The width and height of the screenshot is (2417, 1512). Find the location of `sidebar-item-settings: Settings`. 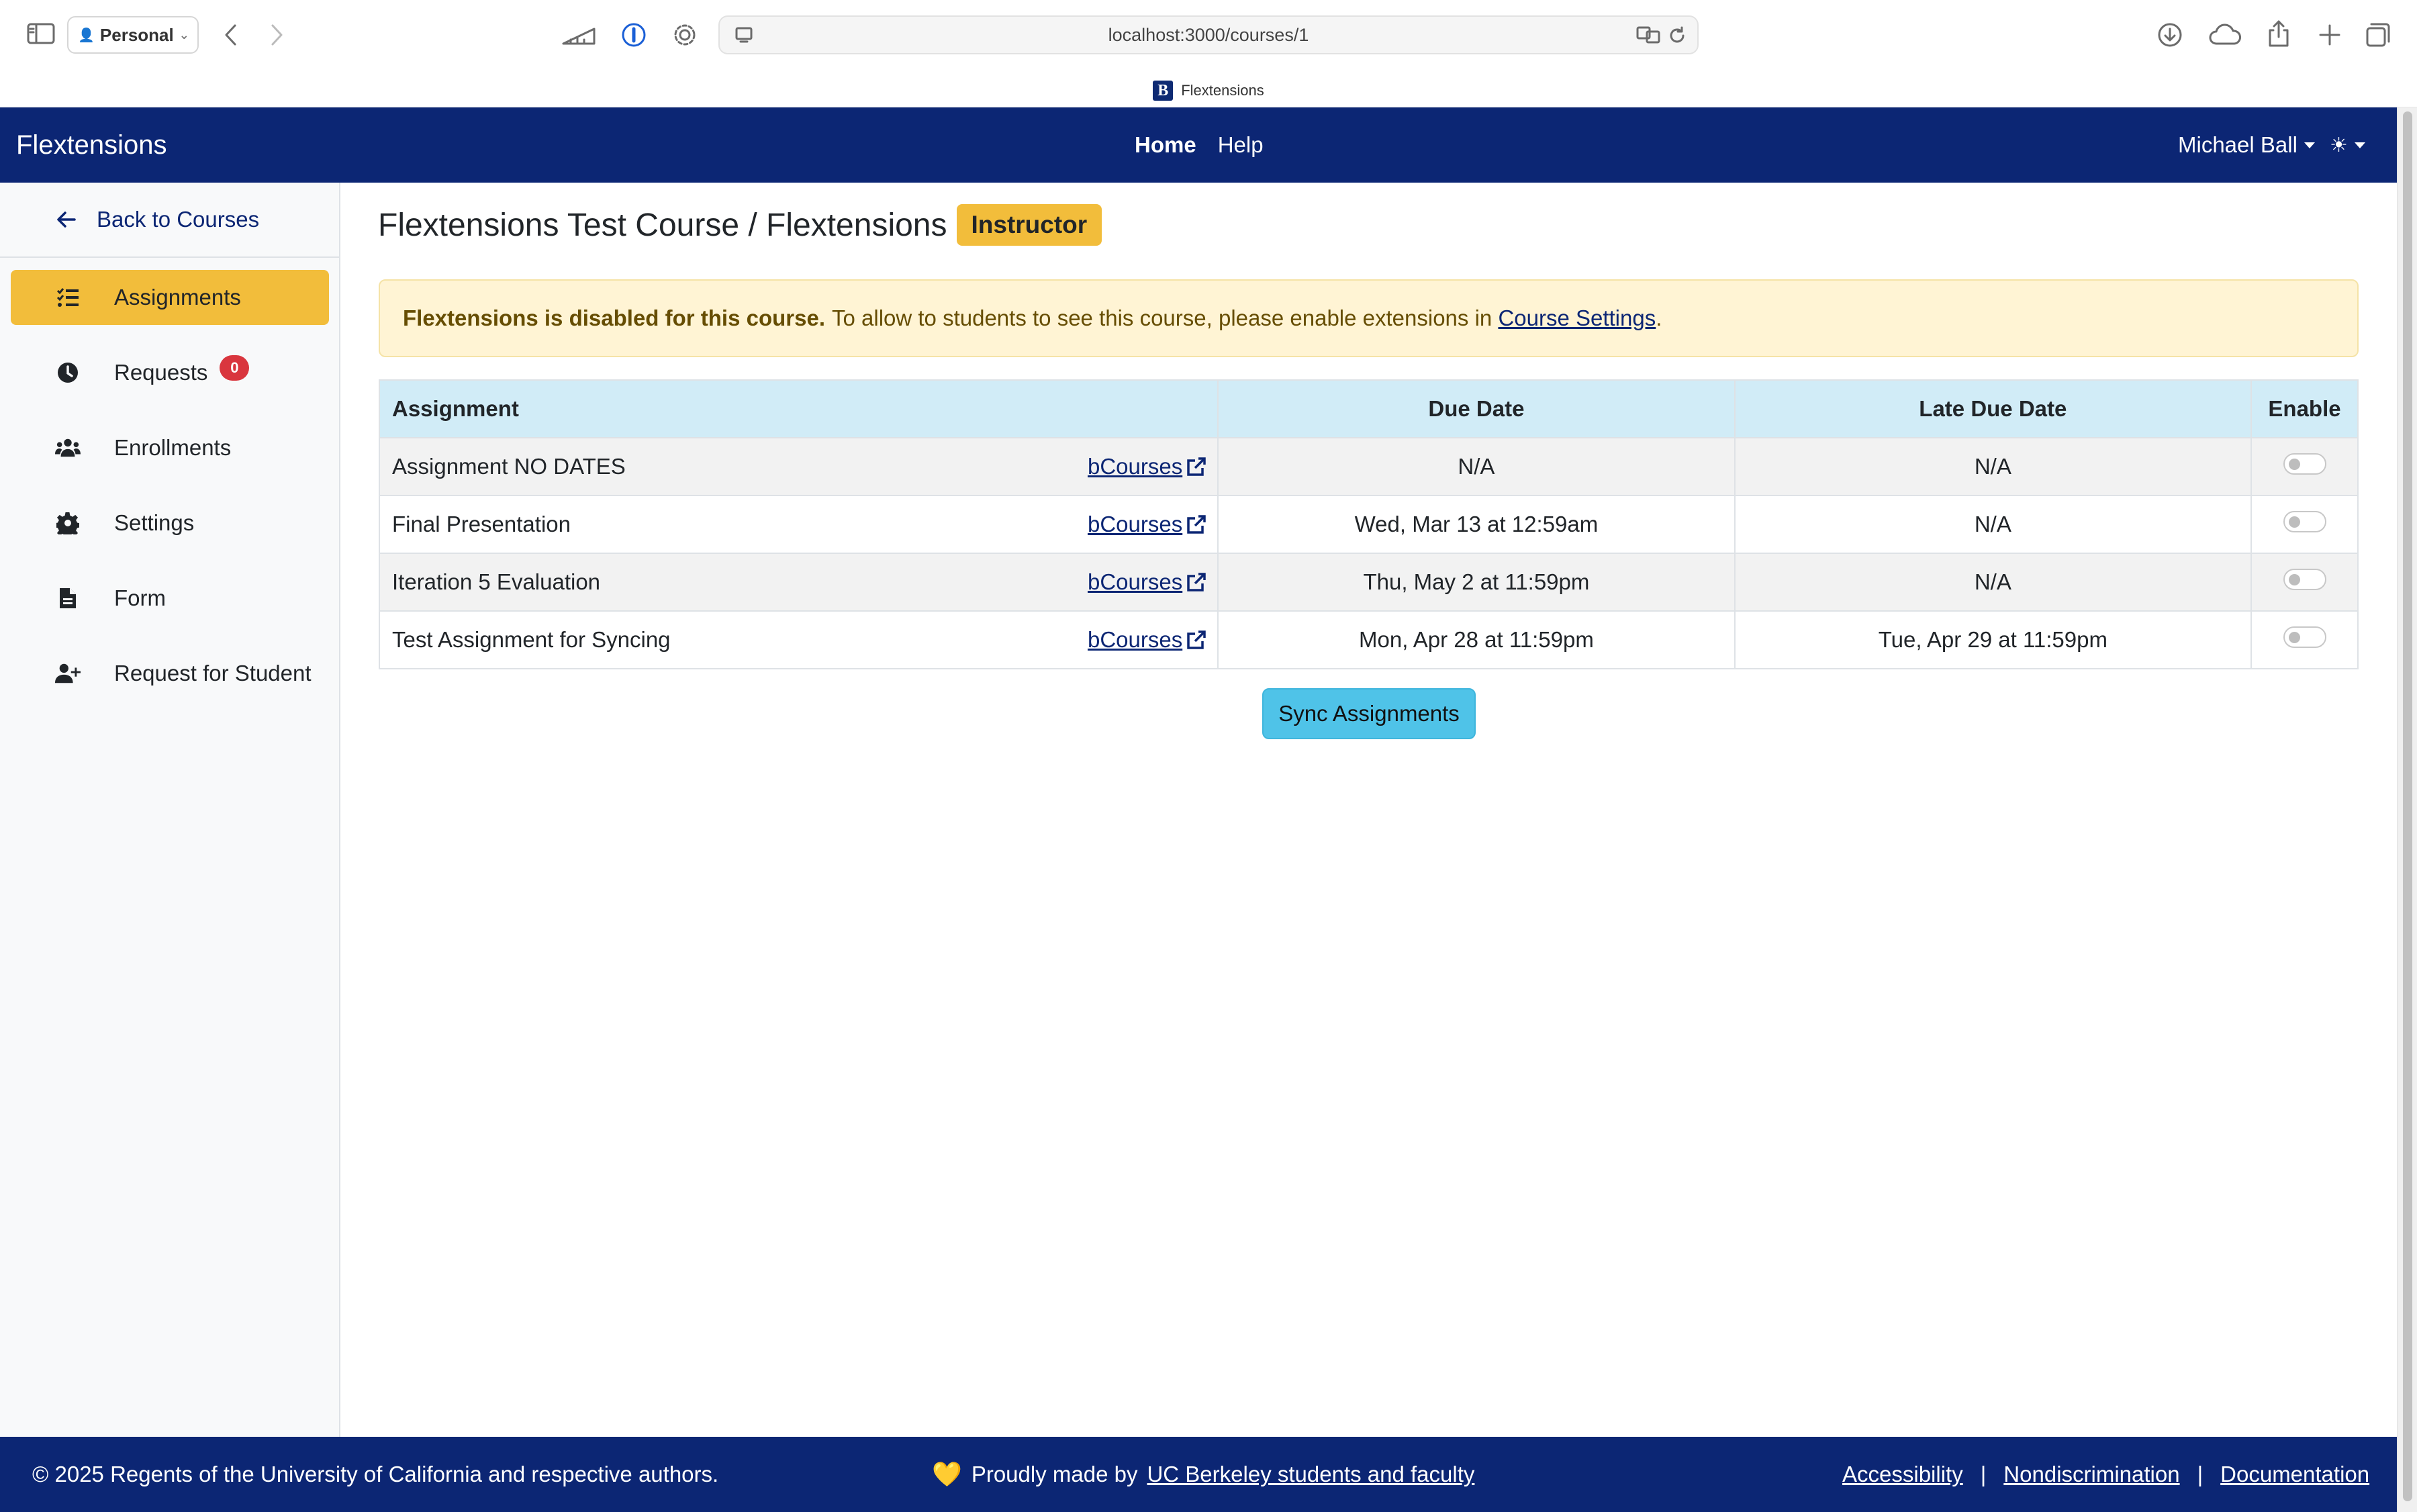

sidebar-item-settings: Settings is located at coordinates (170, 523).